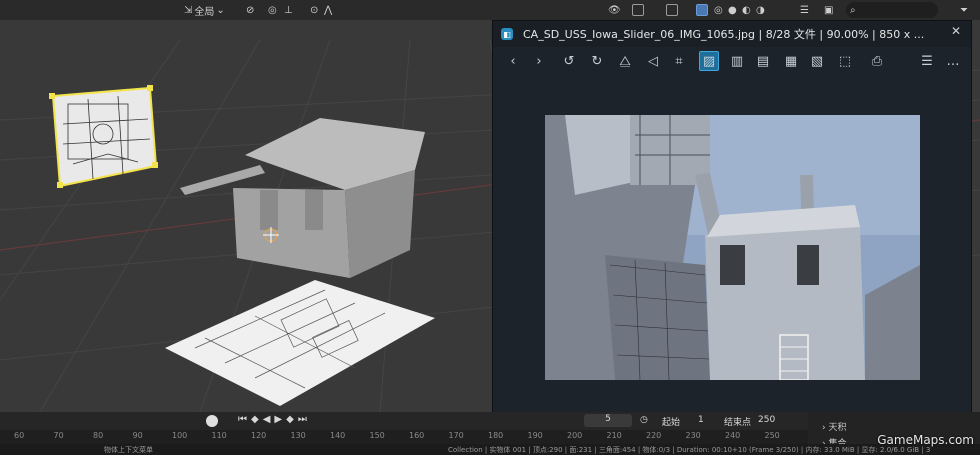 The height and width of the screenshot is (455, 980). Describe the element at coordinates (314, 10) in the screenshot. I see `proportional-edit-toggle: ⊙` at that location.